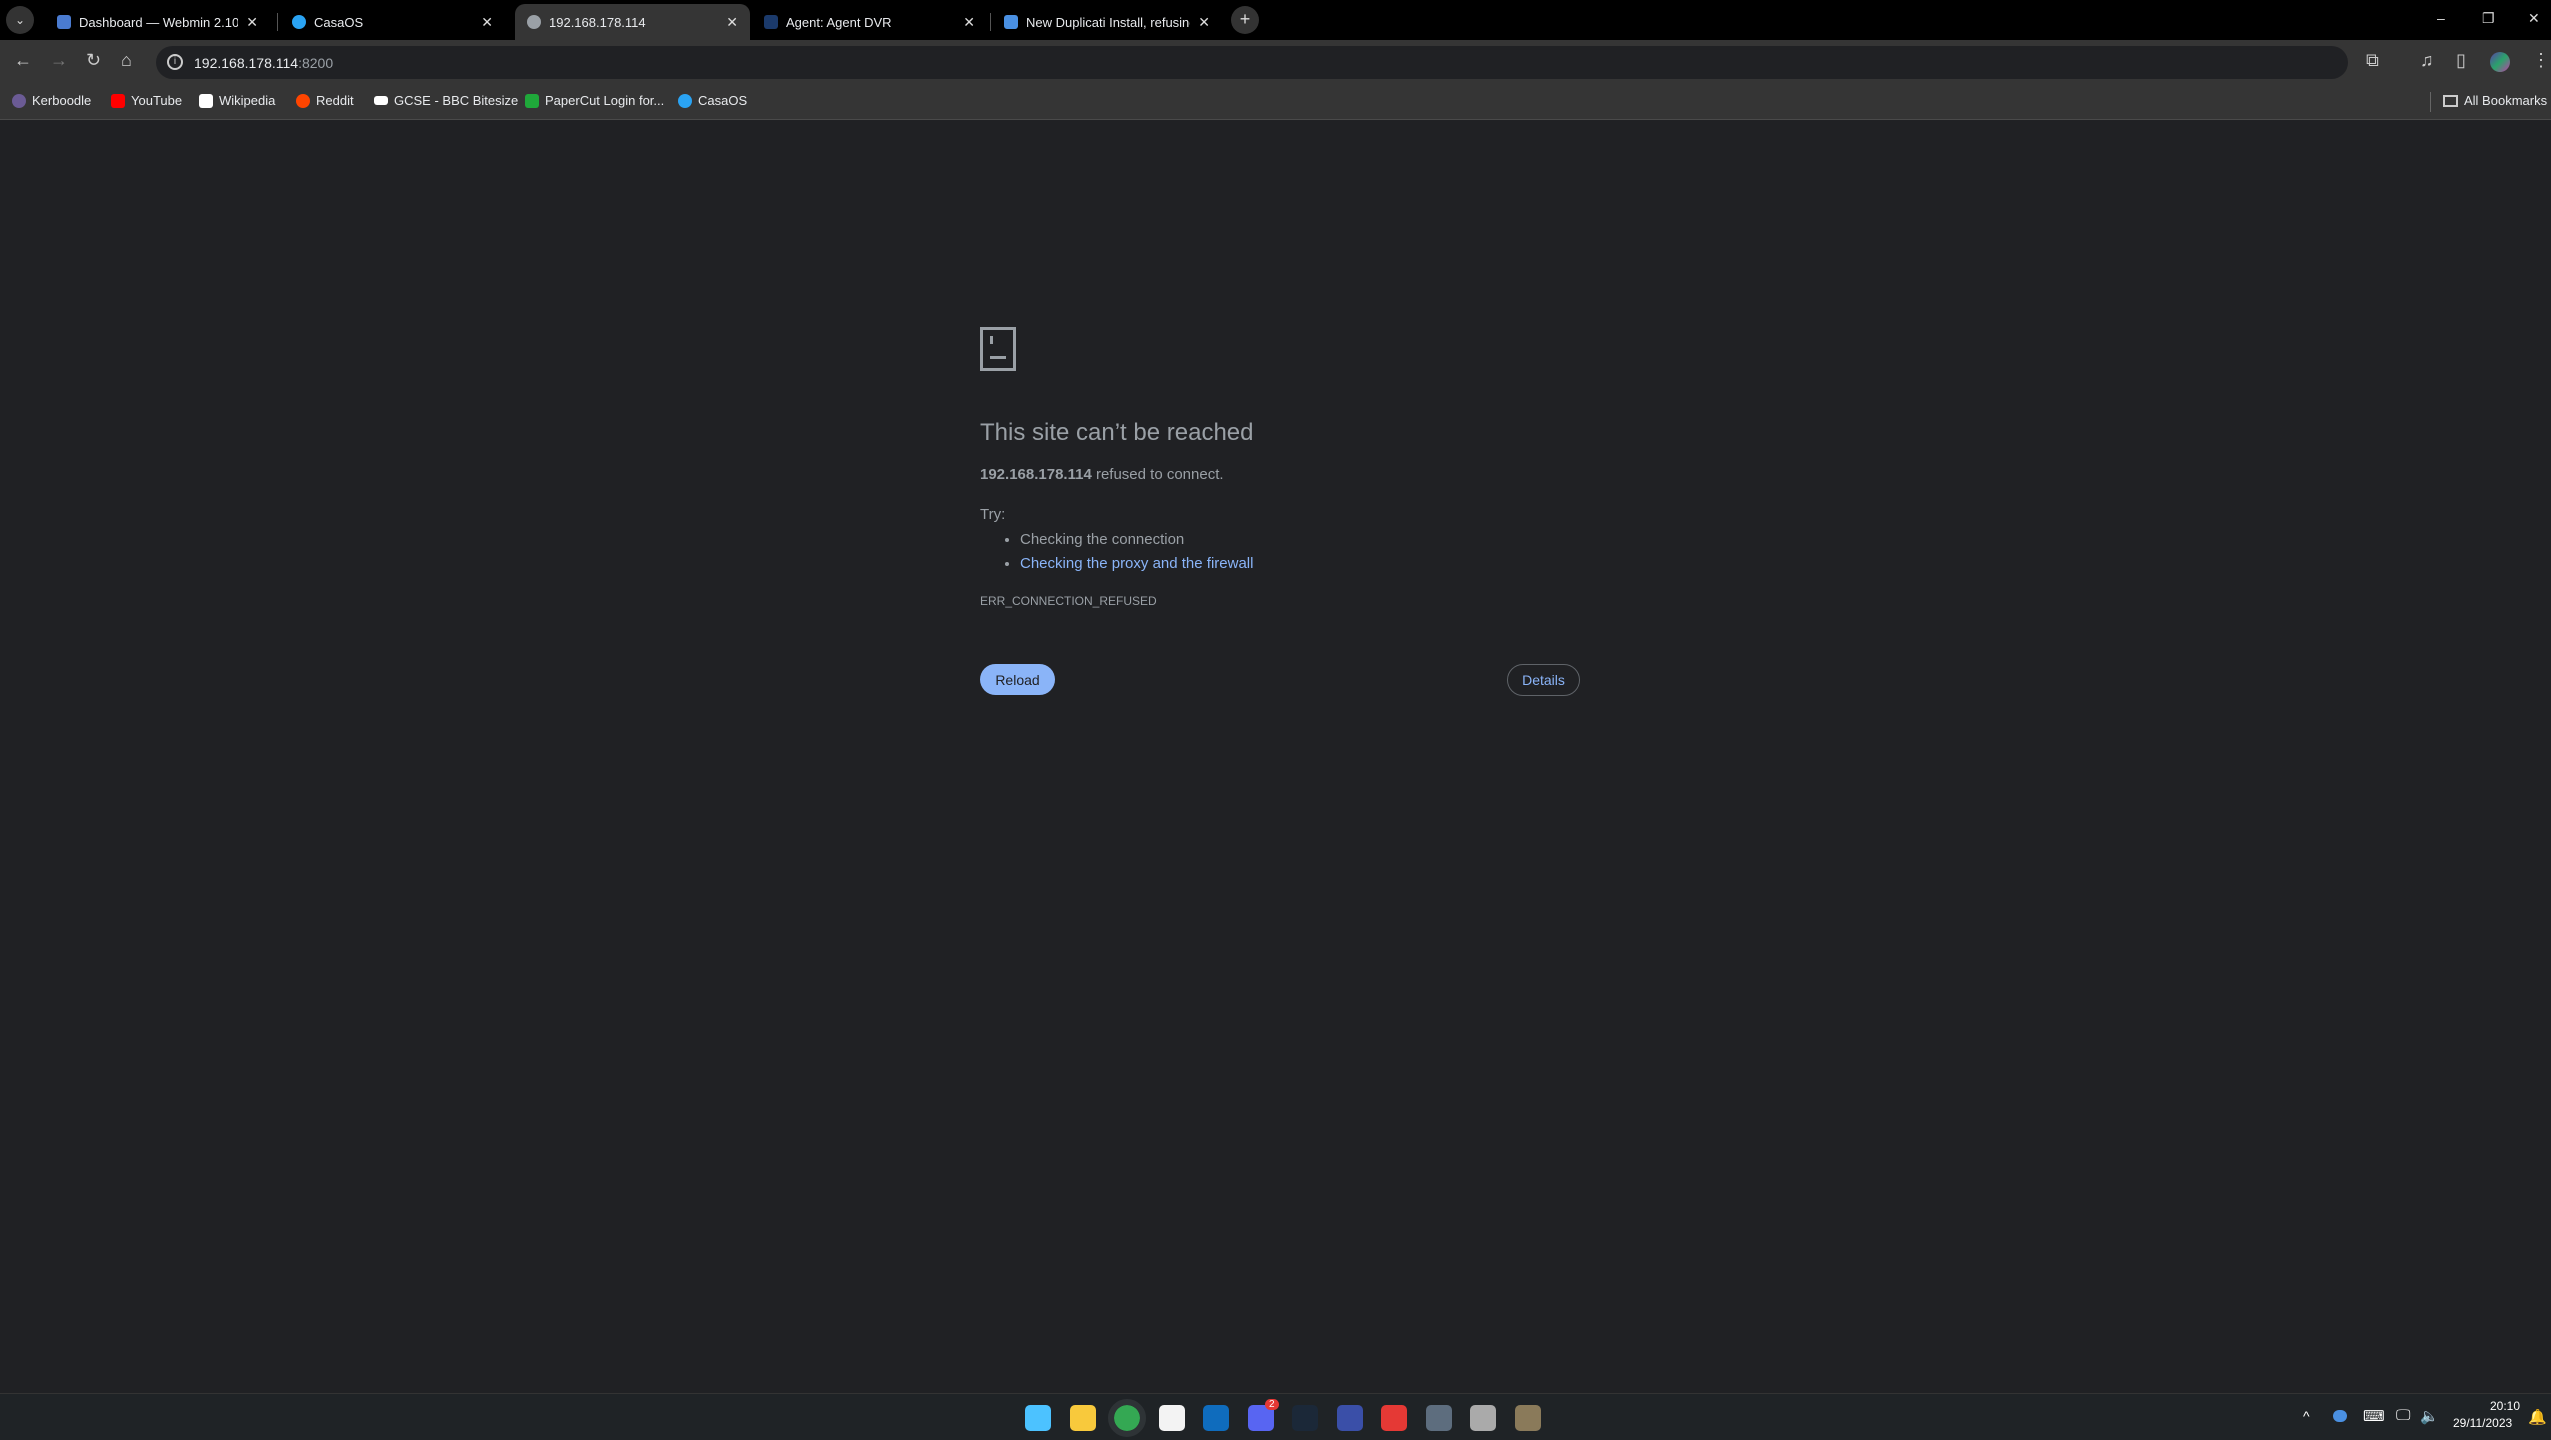 This screenshot has height=1440, width=2551. What do you see at coordinates (1543, 680) in the screenshot?
I see `details-button: Details` at bounding box center [1543, 680].